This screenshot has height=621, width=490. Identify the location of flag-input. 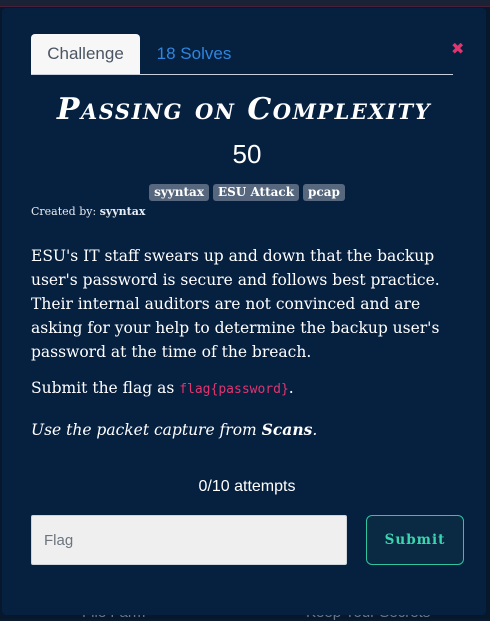
(189, 540).